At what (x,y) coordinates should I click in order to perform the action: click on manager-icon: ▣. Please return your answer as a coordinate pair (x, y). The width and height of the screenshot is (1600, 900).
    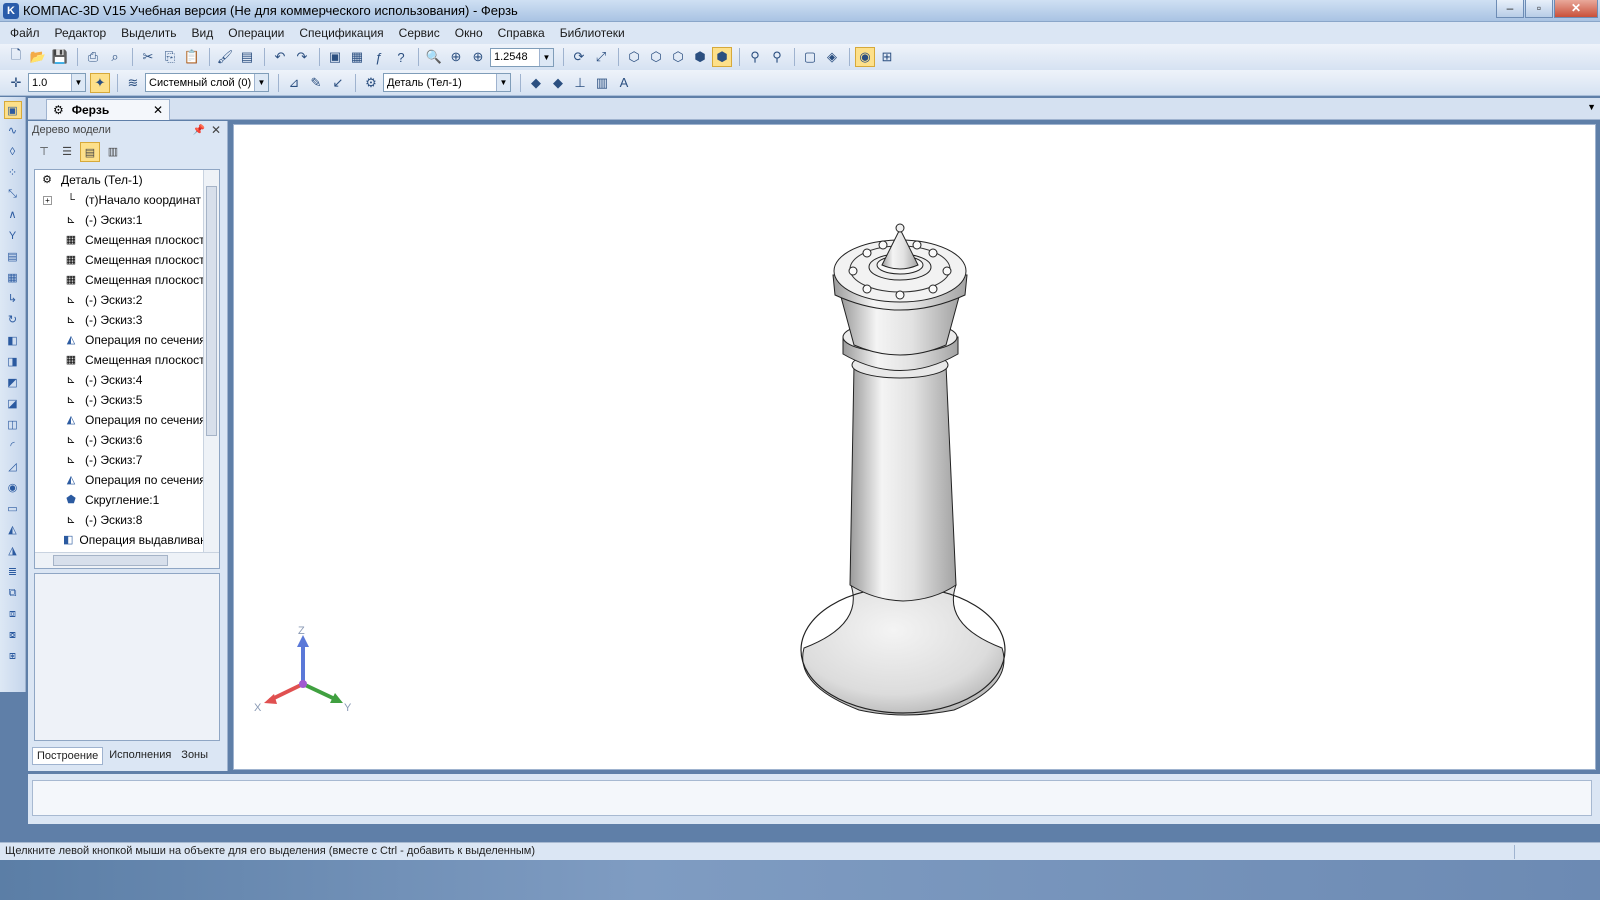
    Looking at the image, I should click on (335, 57).